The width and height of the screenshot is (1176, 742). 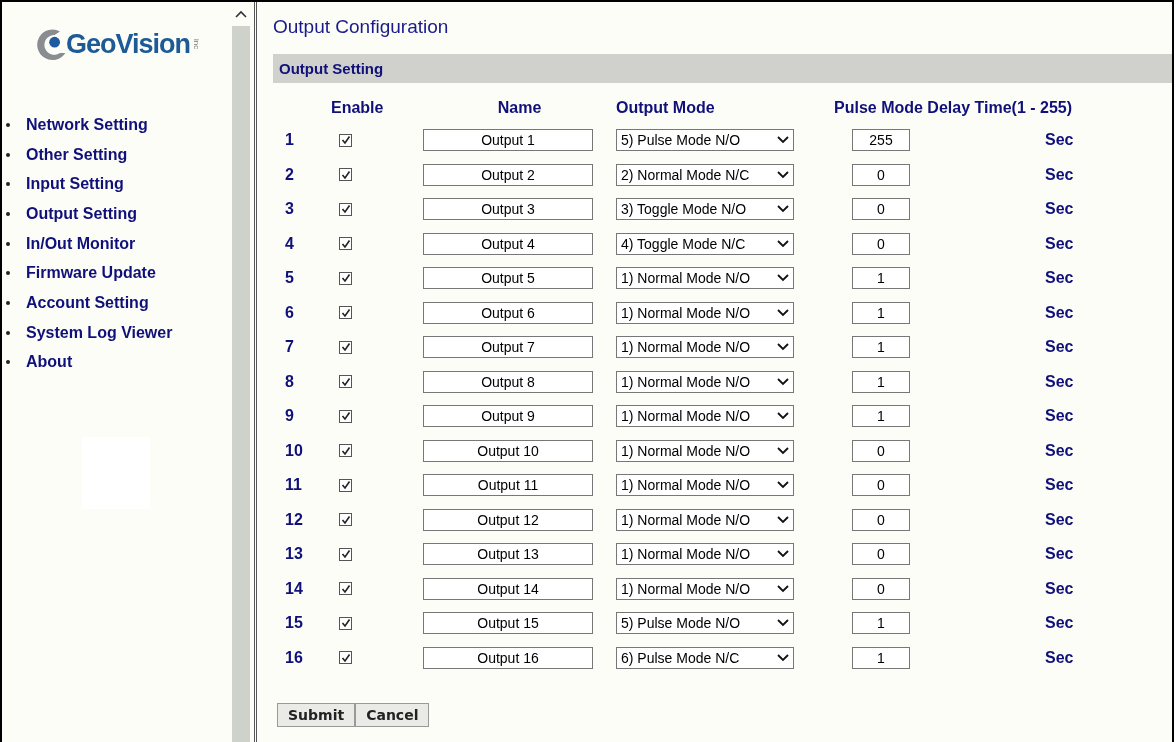 What do you see at coordinates (508, 657) in the screenshot?
I see `name-field: Output 16` at bounding box center [508, 657].